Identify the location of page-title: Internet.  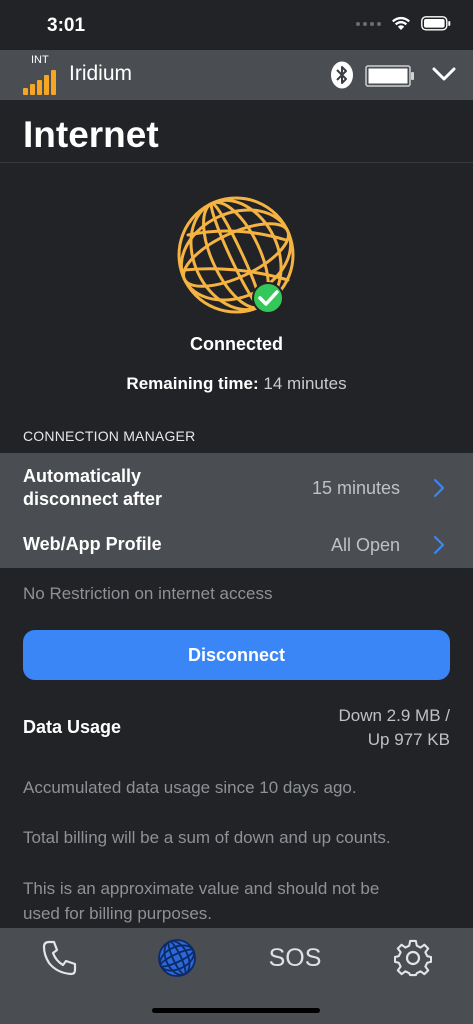
(91, 134).